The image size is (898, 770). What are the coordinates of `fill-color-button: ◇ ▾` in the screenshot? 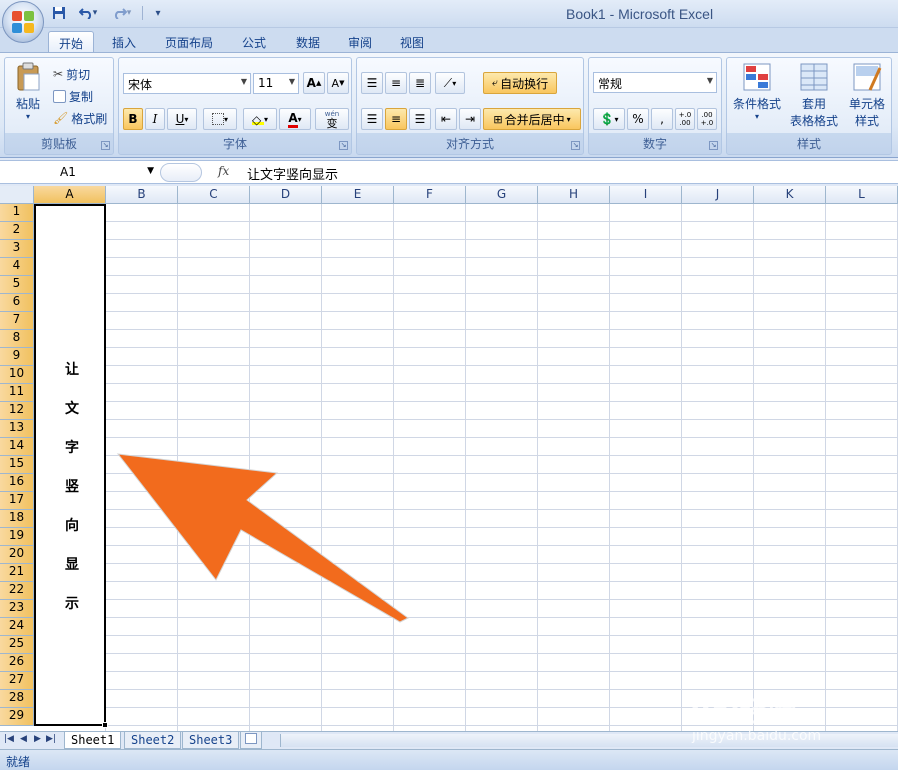 It's located at (260, 119).